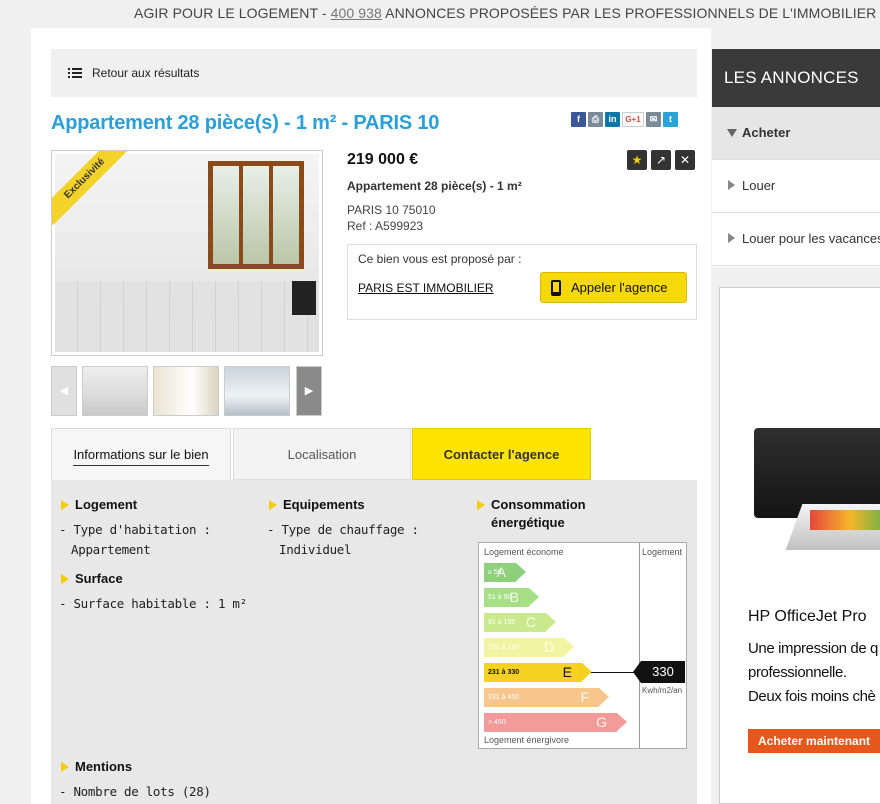 Image resolution: width=880 pixels, height=804 pixels. What do you see at coordinates (501, 454) in the screenshot?
I see `tab-contact: Contacter l'agence` at bounding box center [501, 454].